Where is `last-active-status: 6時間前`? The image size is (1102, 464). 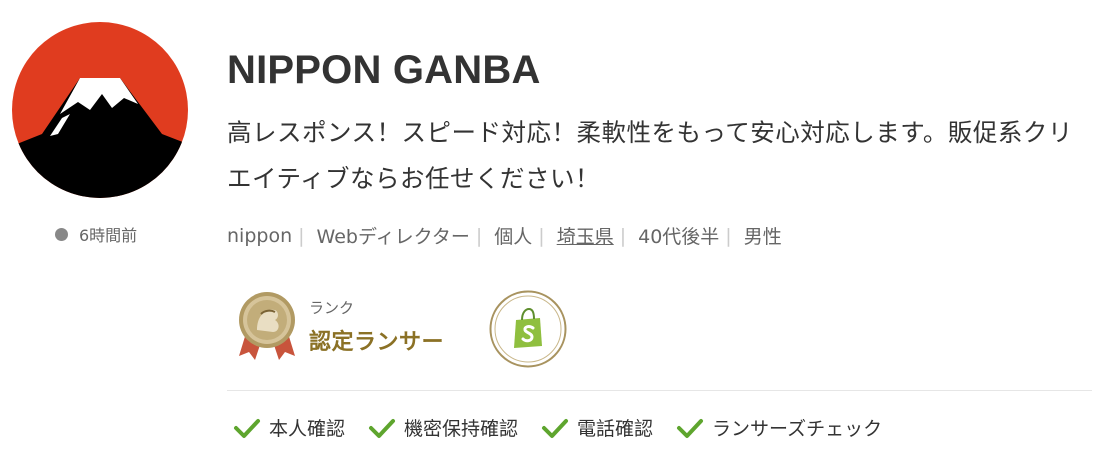
last-active-status: 6時間前 is located at coordinates (96, 234).